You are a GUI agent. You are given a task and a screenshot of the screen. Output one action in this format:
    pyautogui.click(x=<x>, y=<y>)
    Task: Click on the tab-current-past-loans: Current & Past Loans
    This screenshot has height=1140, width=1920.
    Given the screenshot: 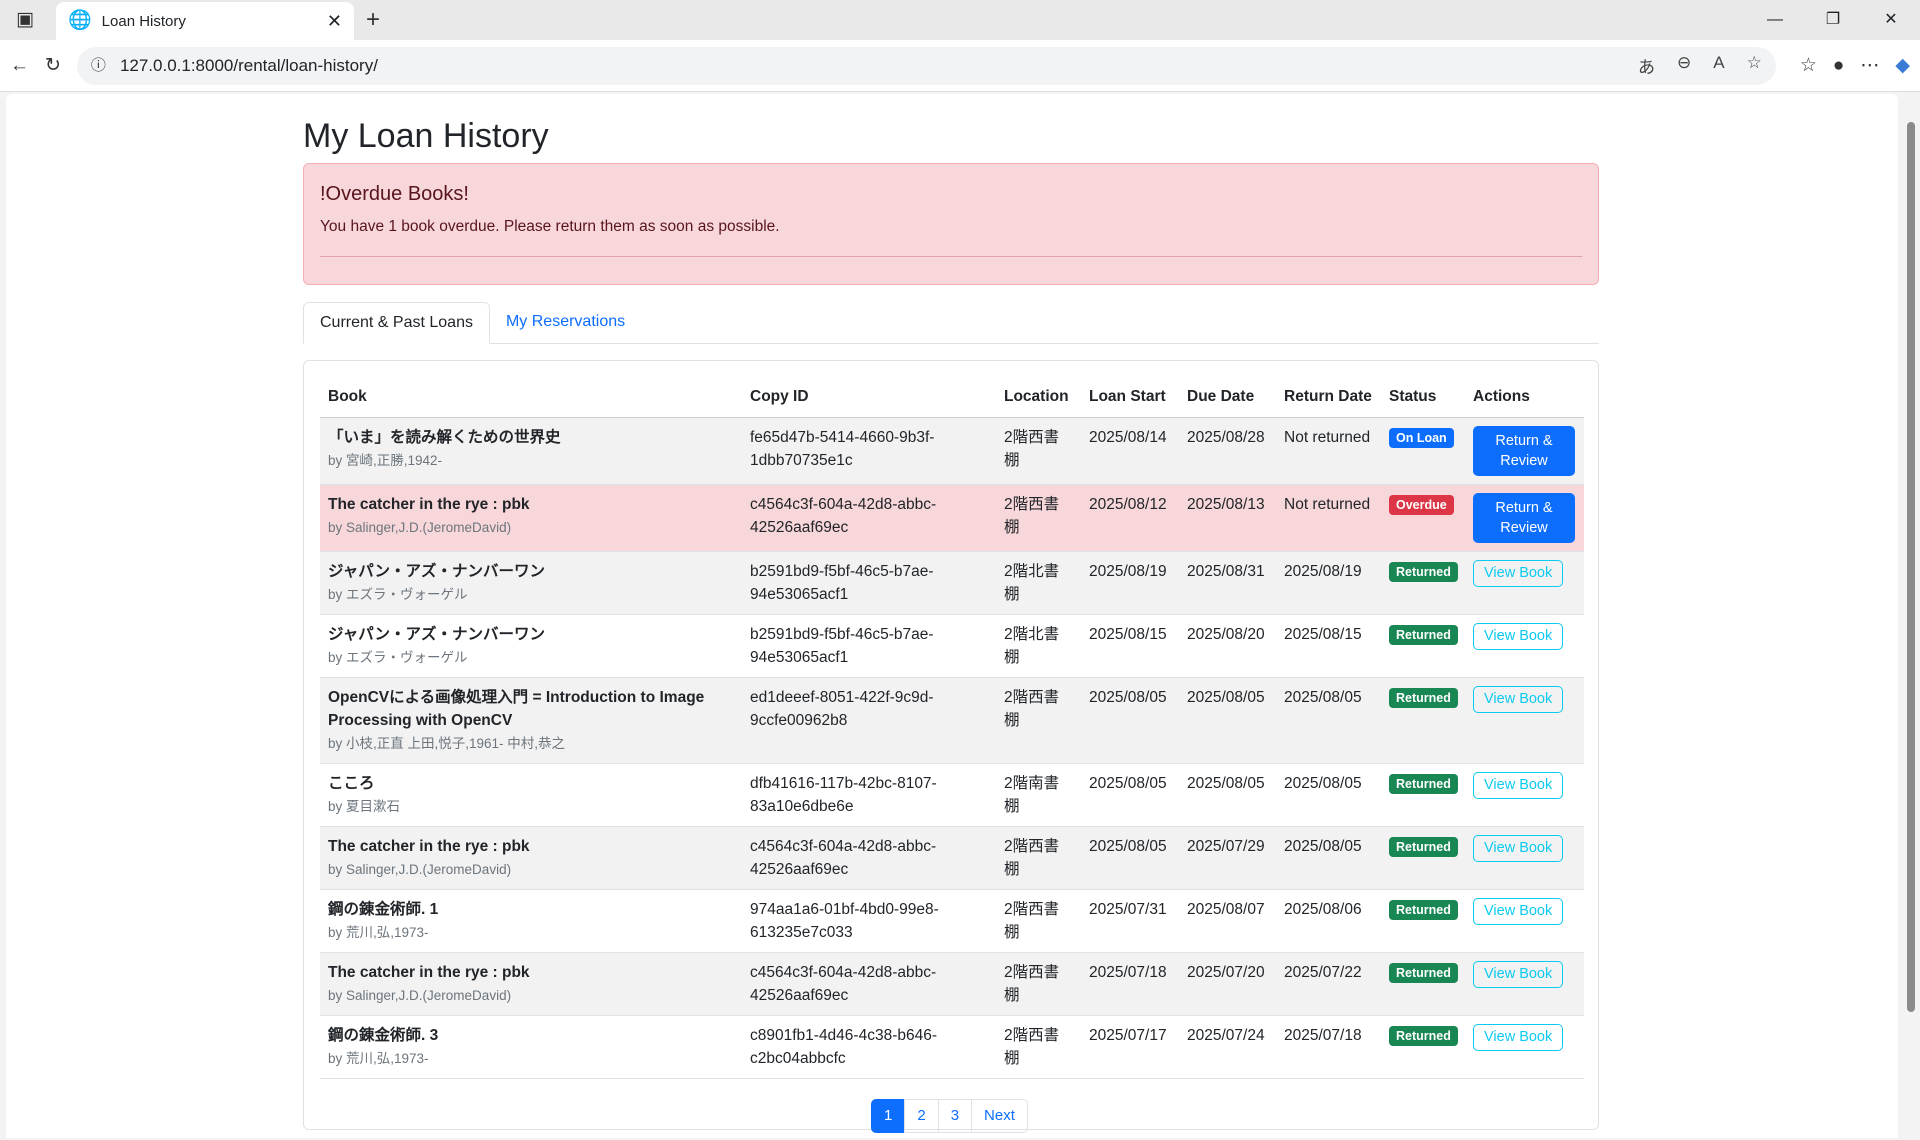 What is the action you would take?
    pyautogui.click(x=396, y=323)
    